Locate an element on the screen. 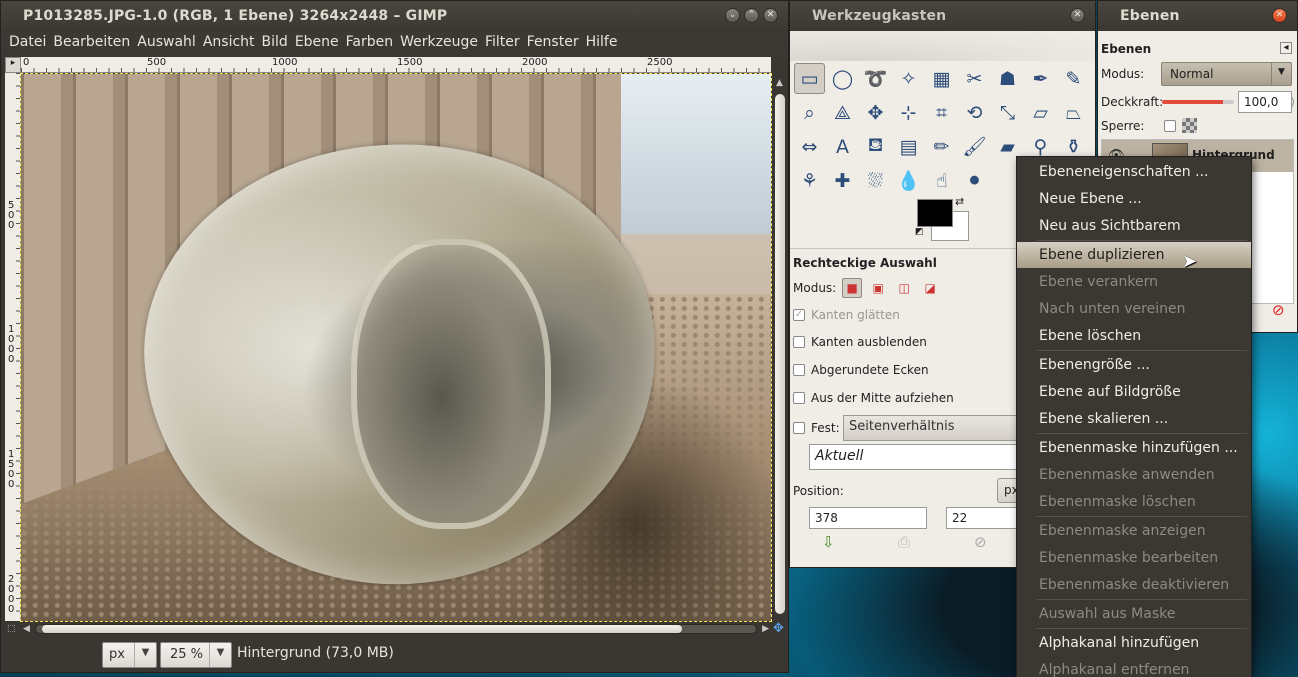  navigate-icon: ✥ is located at coordinates (778, 628).